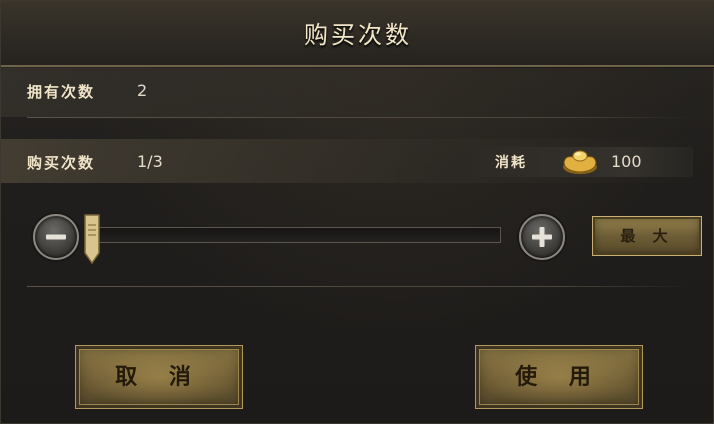 The width and height of the screenshot is (714, 424). What do you see at coordinates (295, 235) in the screenshot?
I see `purchase-slider-track` at bounding box center [295, 235].